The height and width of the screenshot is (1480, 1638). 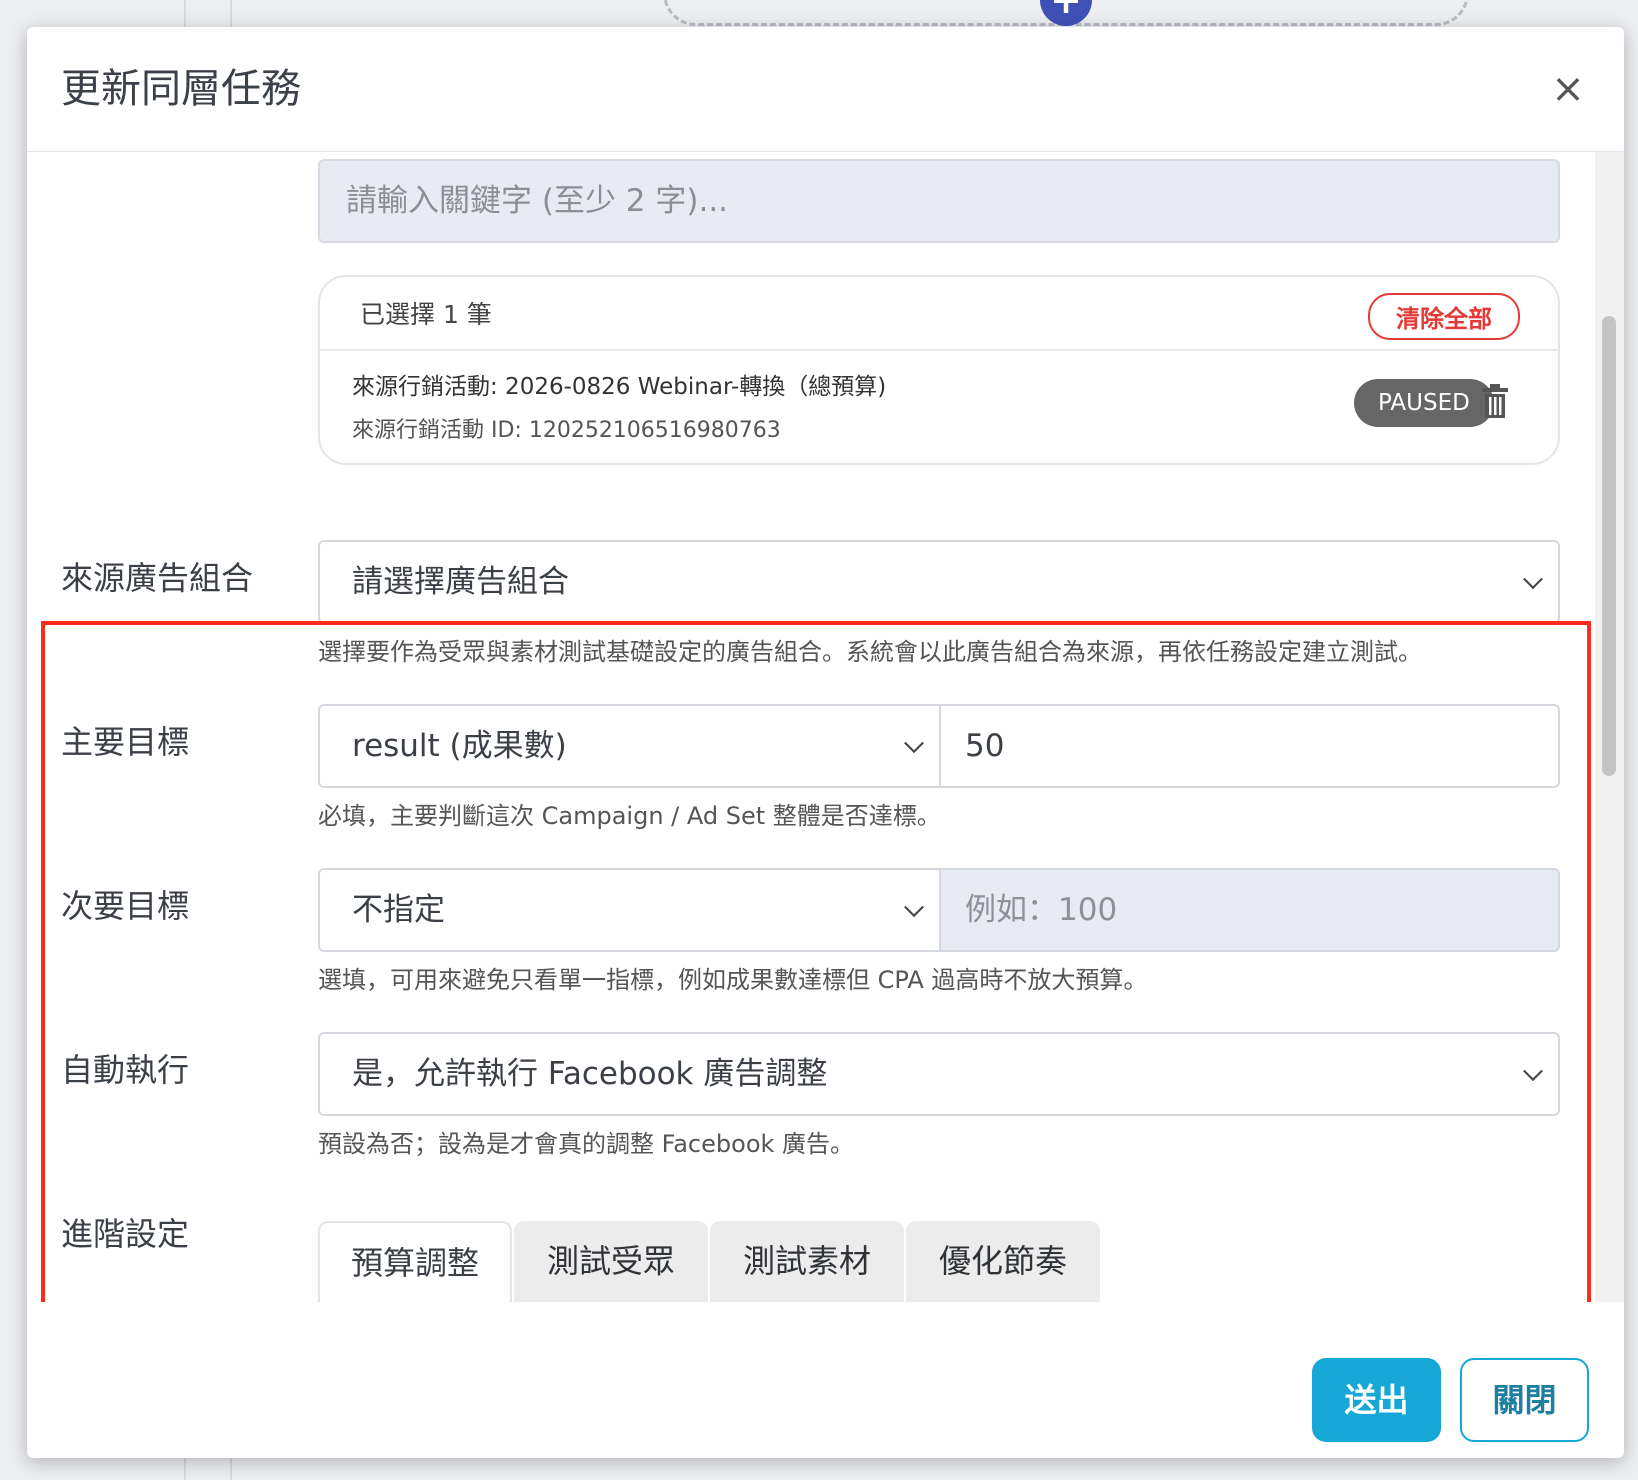 I want to click on tab-budget-adjustment: 預算調整, so click(x=415, y=1261).